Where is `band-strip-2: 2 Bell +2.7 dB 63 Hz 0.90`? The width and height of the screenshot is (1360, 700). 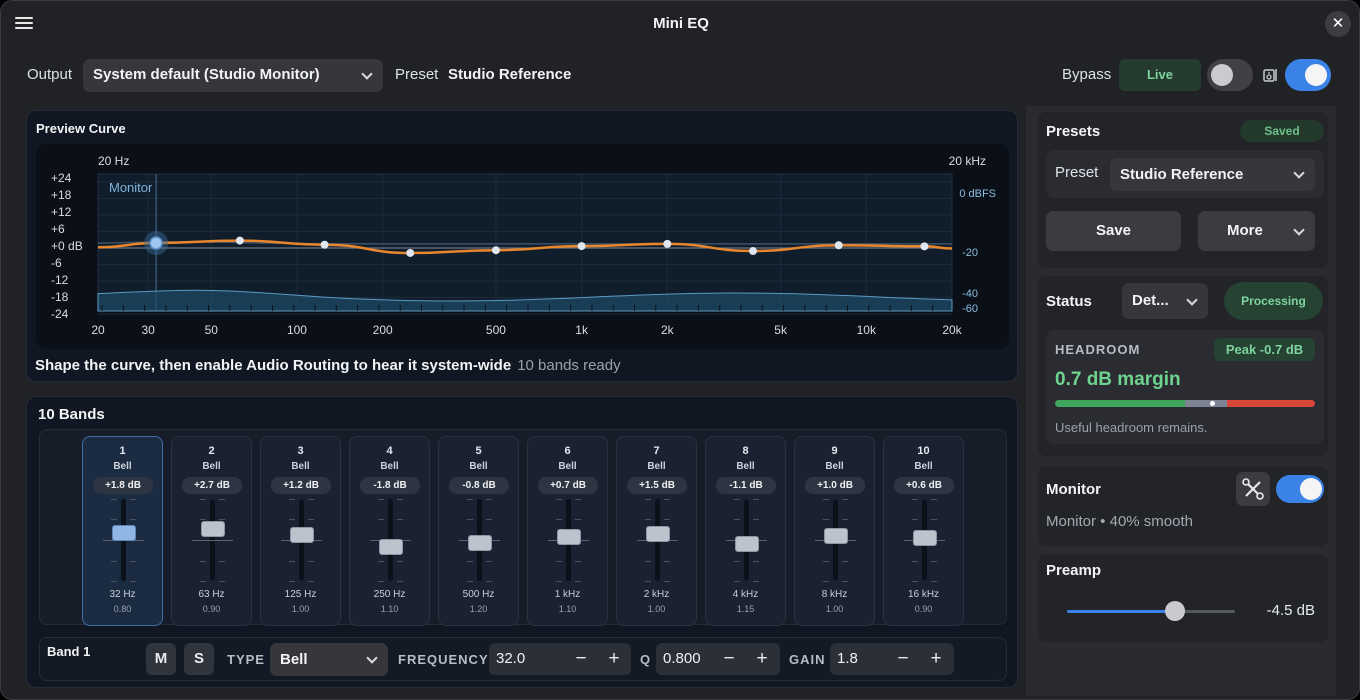
band-strip-2: 2 Bell +2.7 dB 63 Hz 0.90 is located at coordinates (211, 531).